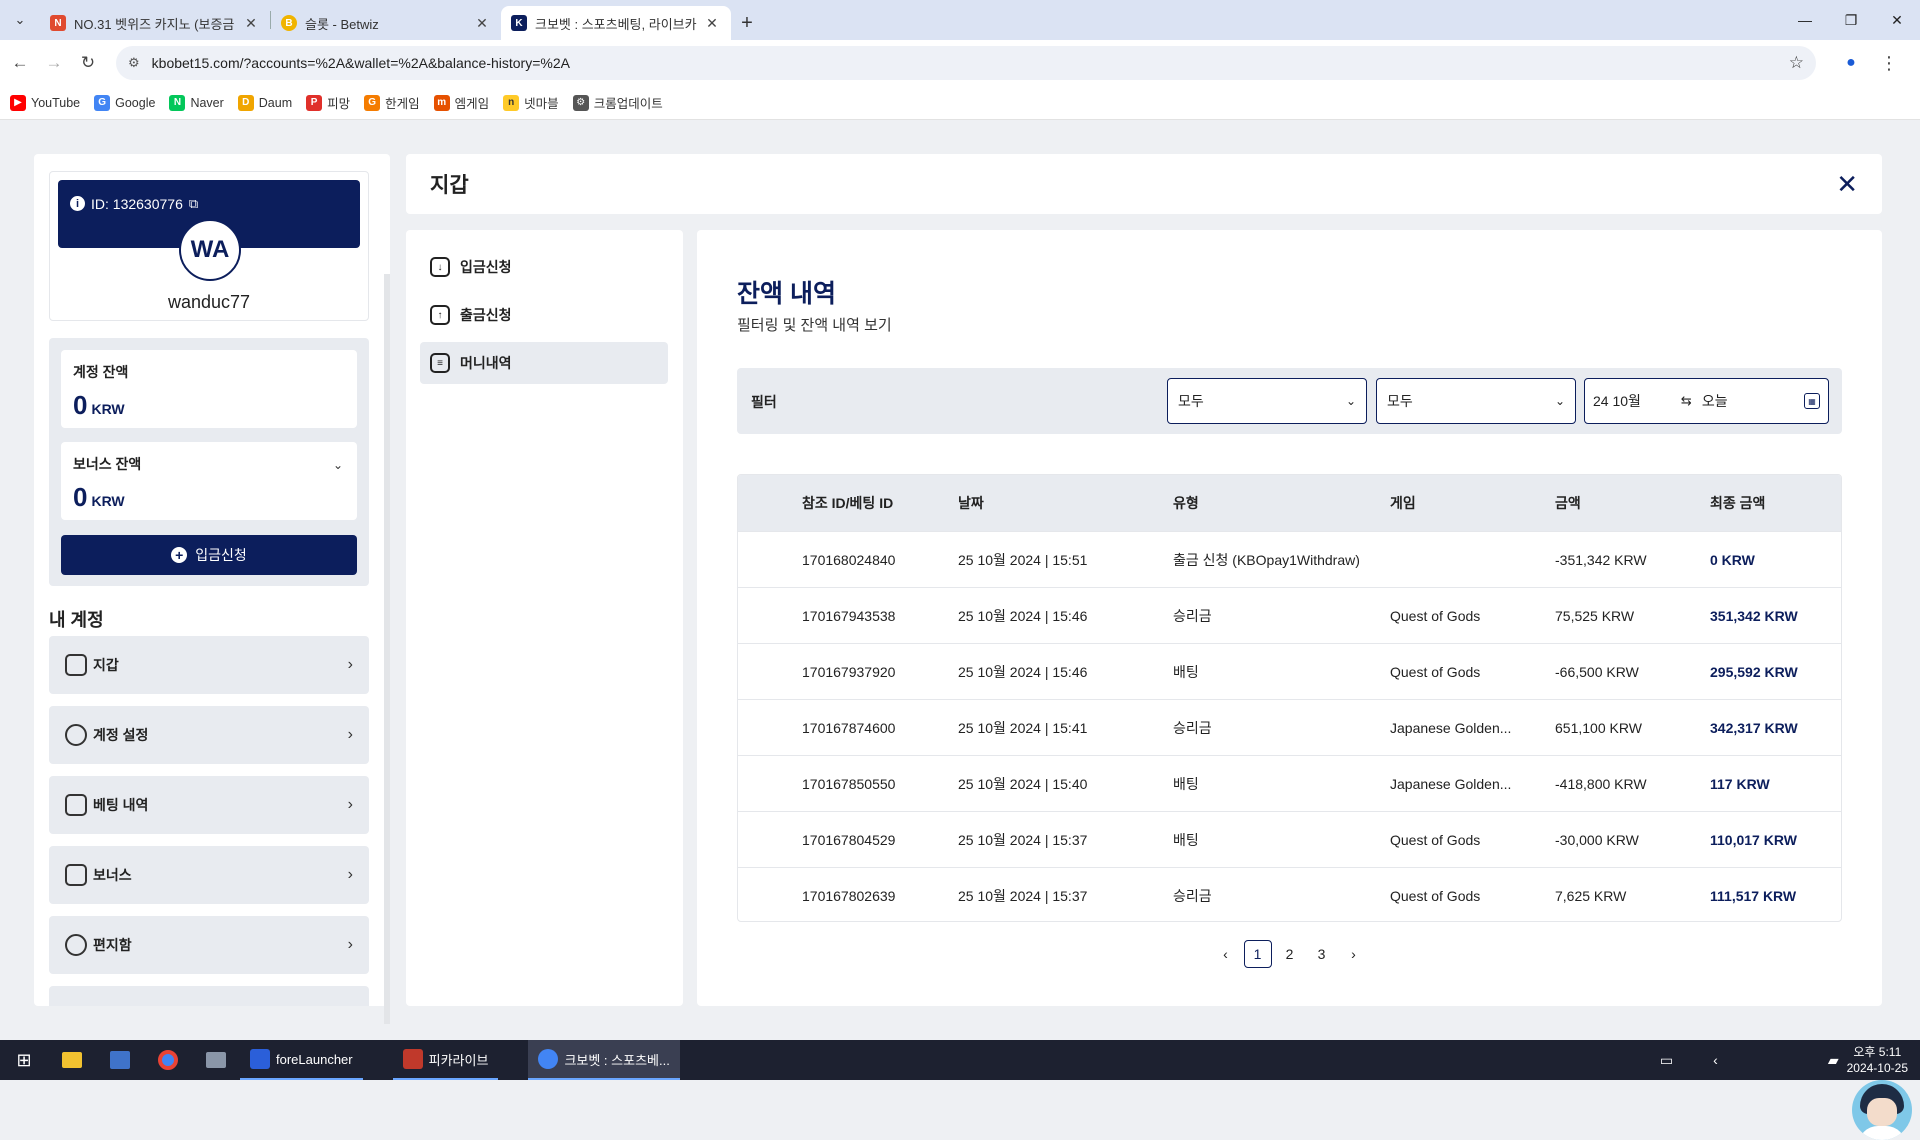 The width and height of the screenshot is (1920, 1140). I want to click on submenu-withdraw: ↑ 출금신청, so click(544, 315).